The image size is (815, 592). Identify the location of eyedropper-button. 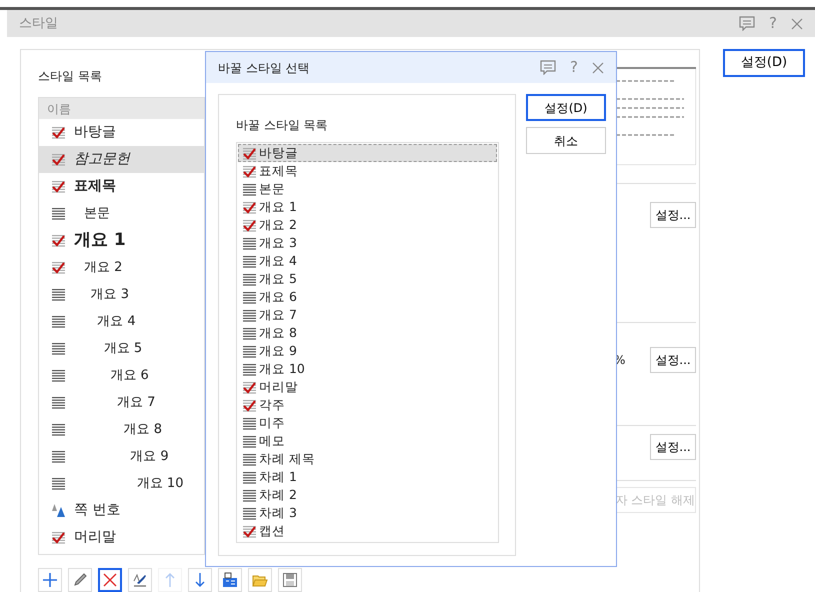
(140, 580).